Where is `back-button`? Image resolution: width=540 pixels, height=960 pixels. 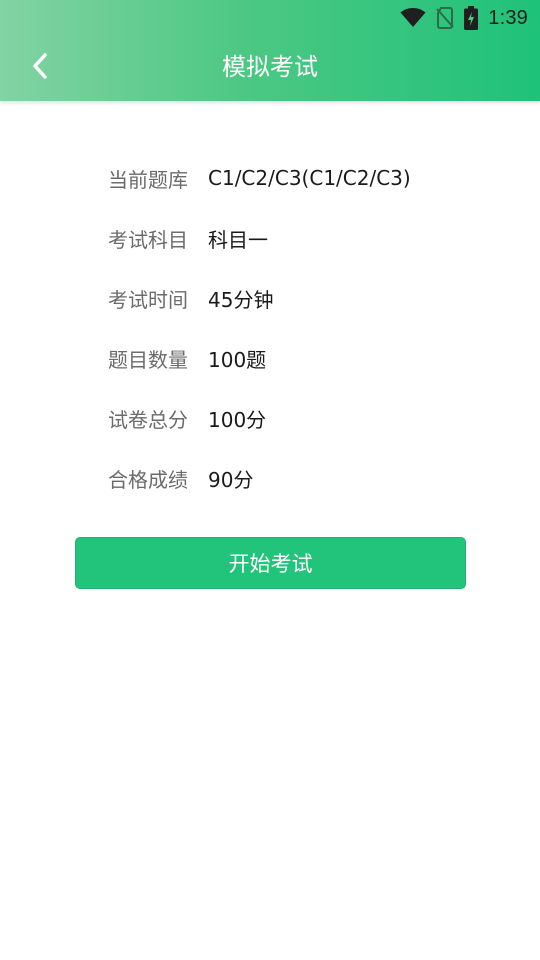
back-button is located at coordinates (40, 66).